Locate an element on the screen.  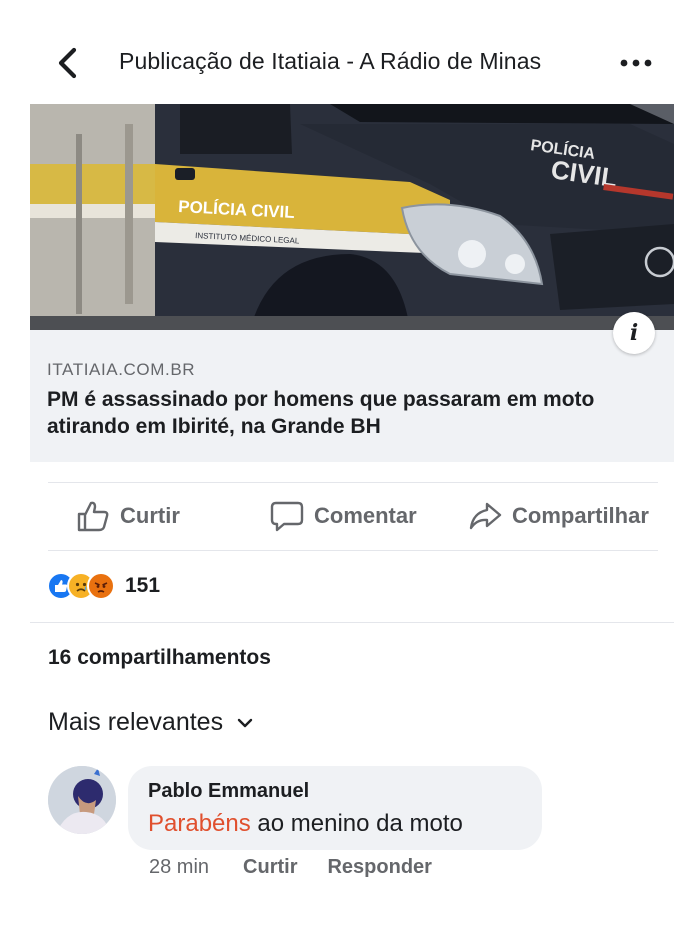
chevron-down-icon is located at coordinates (245, 722).